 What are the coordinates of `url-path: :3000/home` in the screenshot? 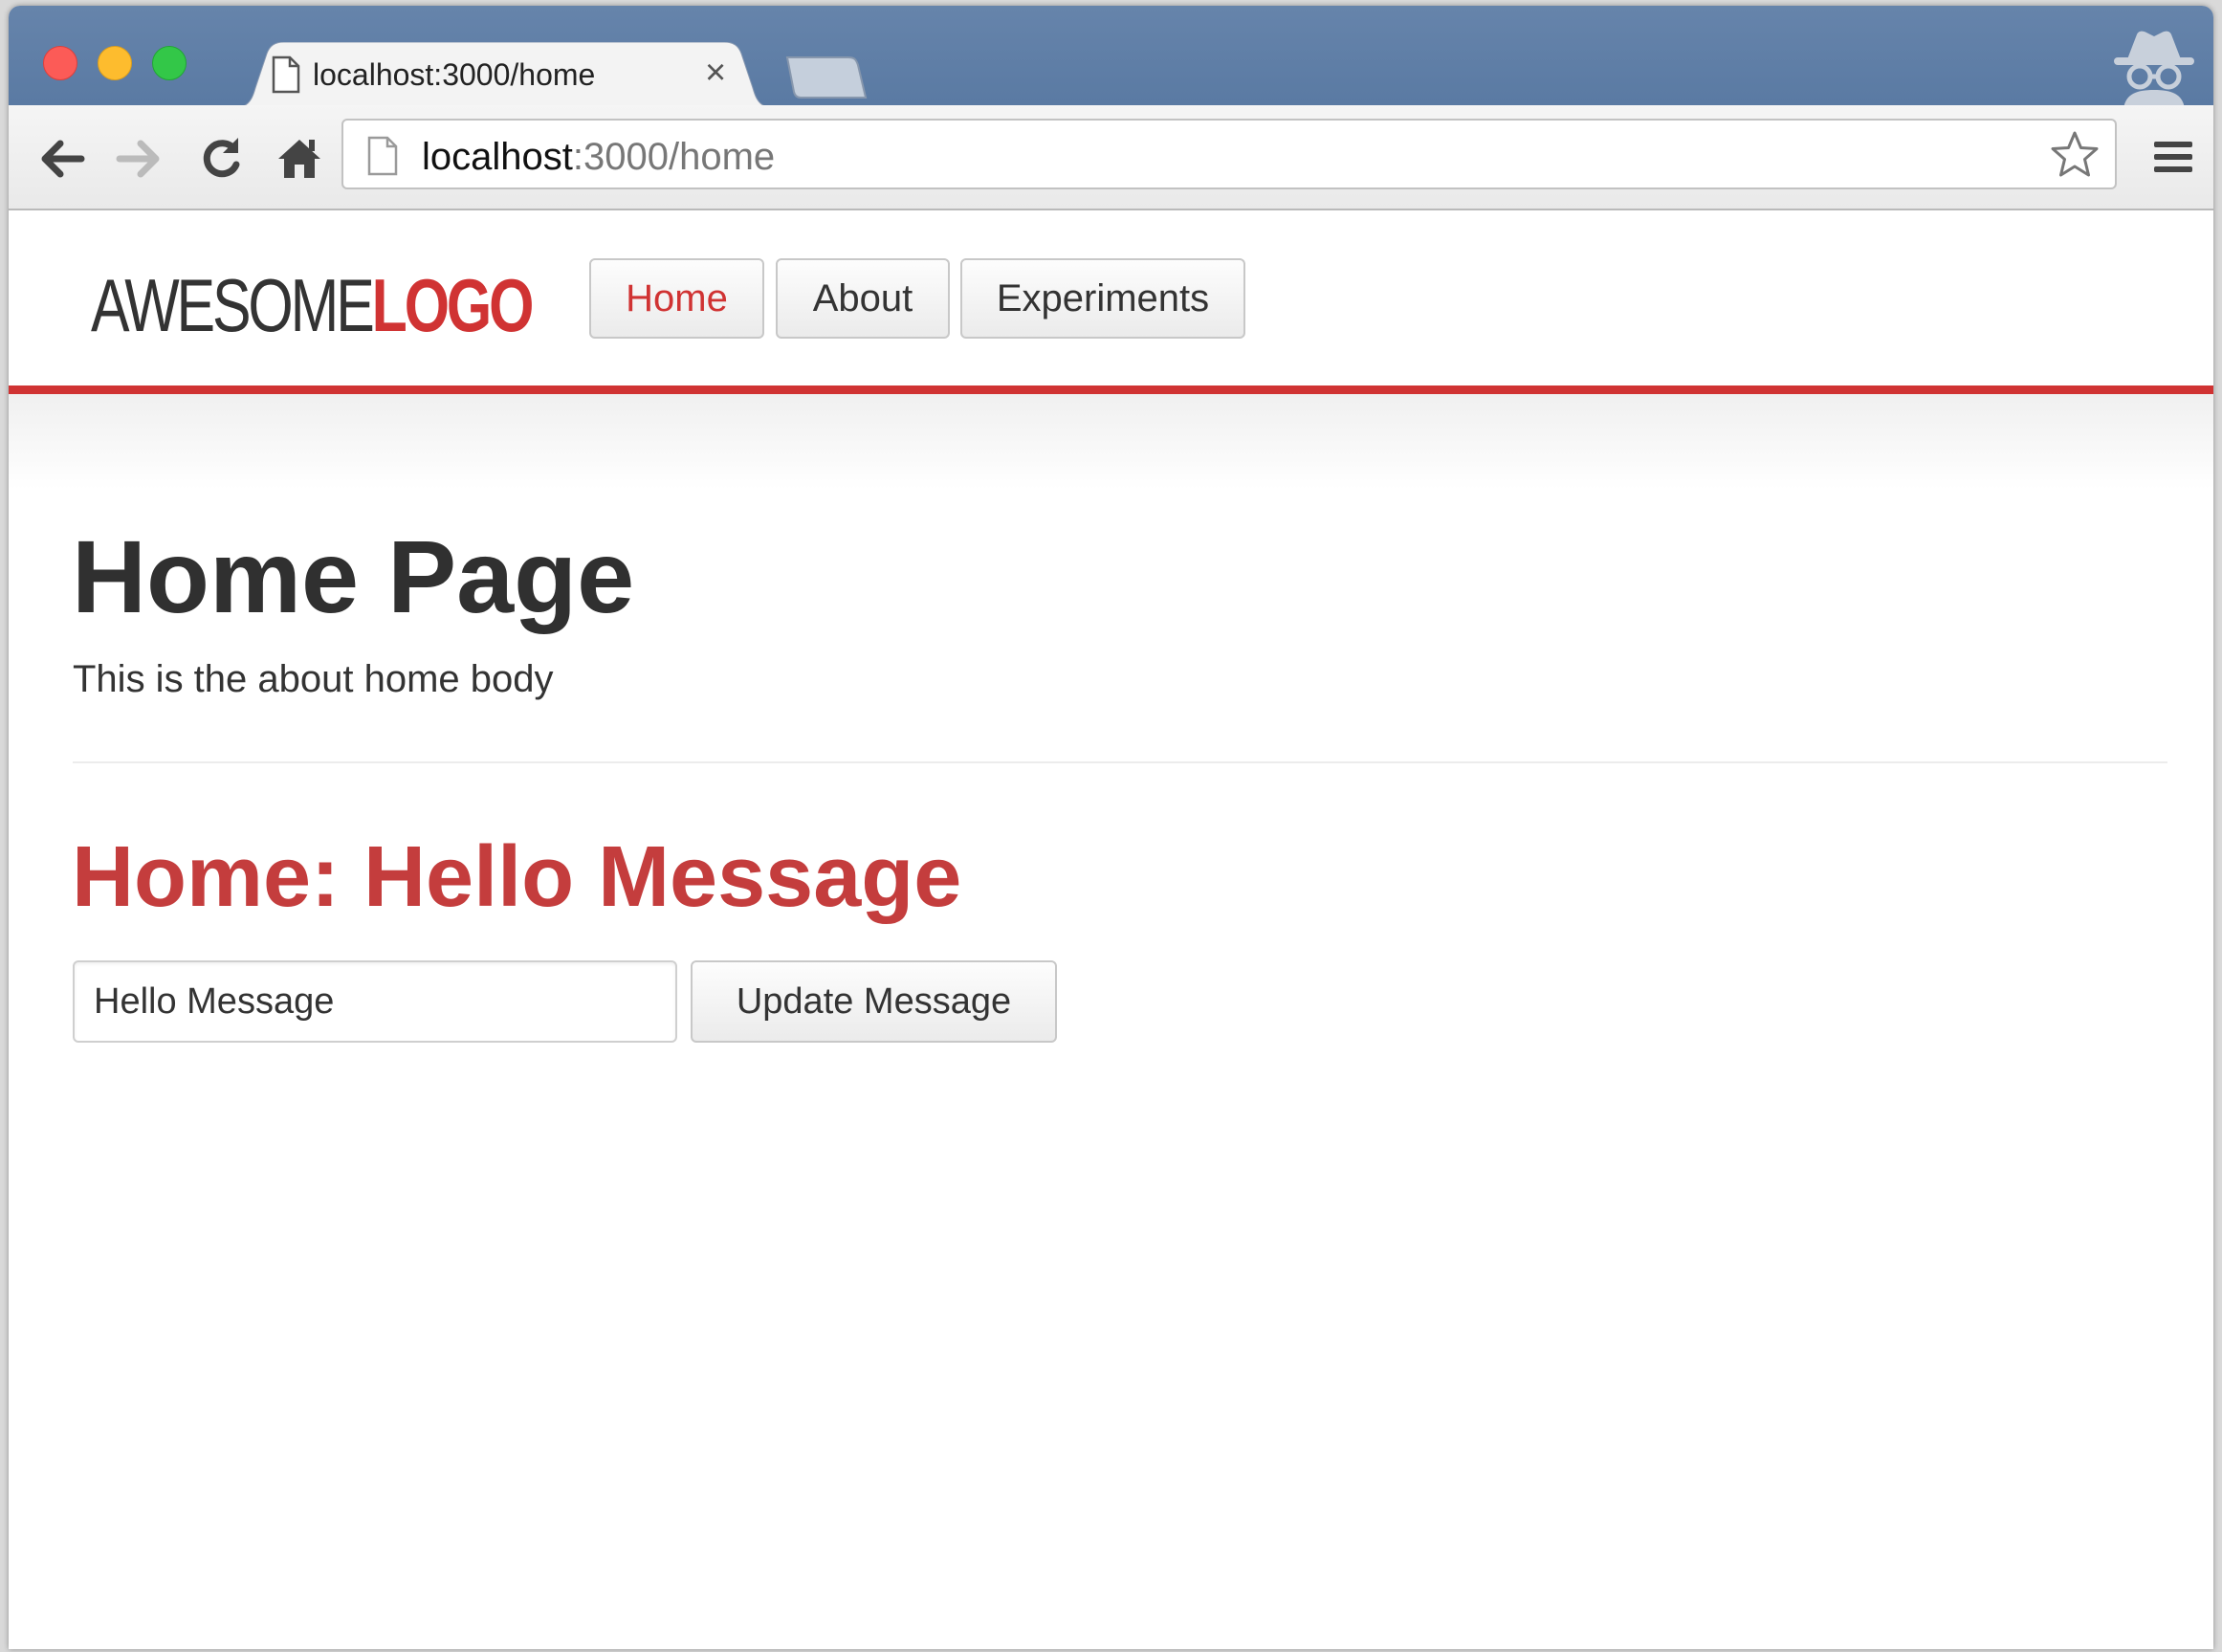 It's located at (674, 157).